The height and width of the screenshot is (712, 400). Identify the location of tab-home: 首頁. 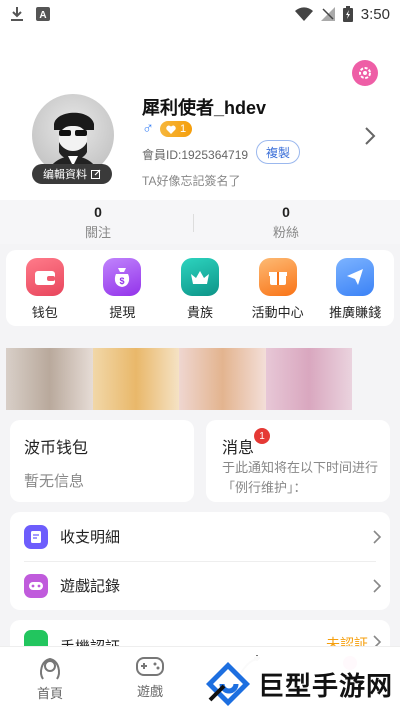
(50, 679).